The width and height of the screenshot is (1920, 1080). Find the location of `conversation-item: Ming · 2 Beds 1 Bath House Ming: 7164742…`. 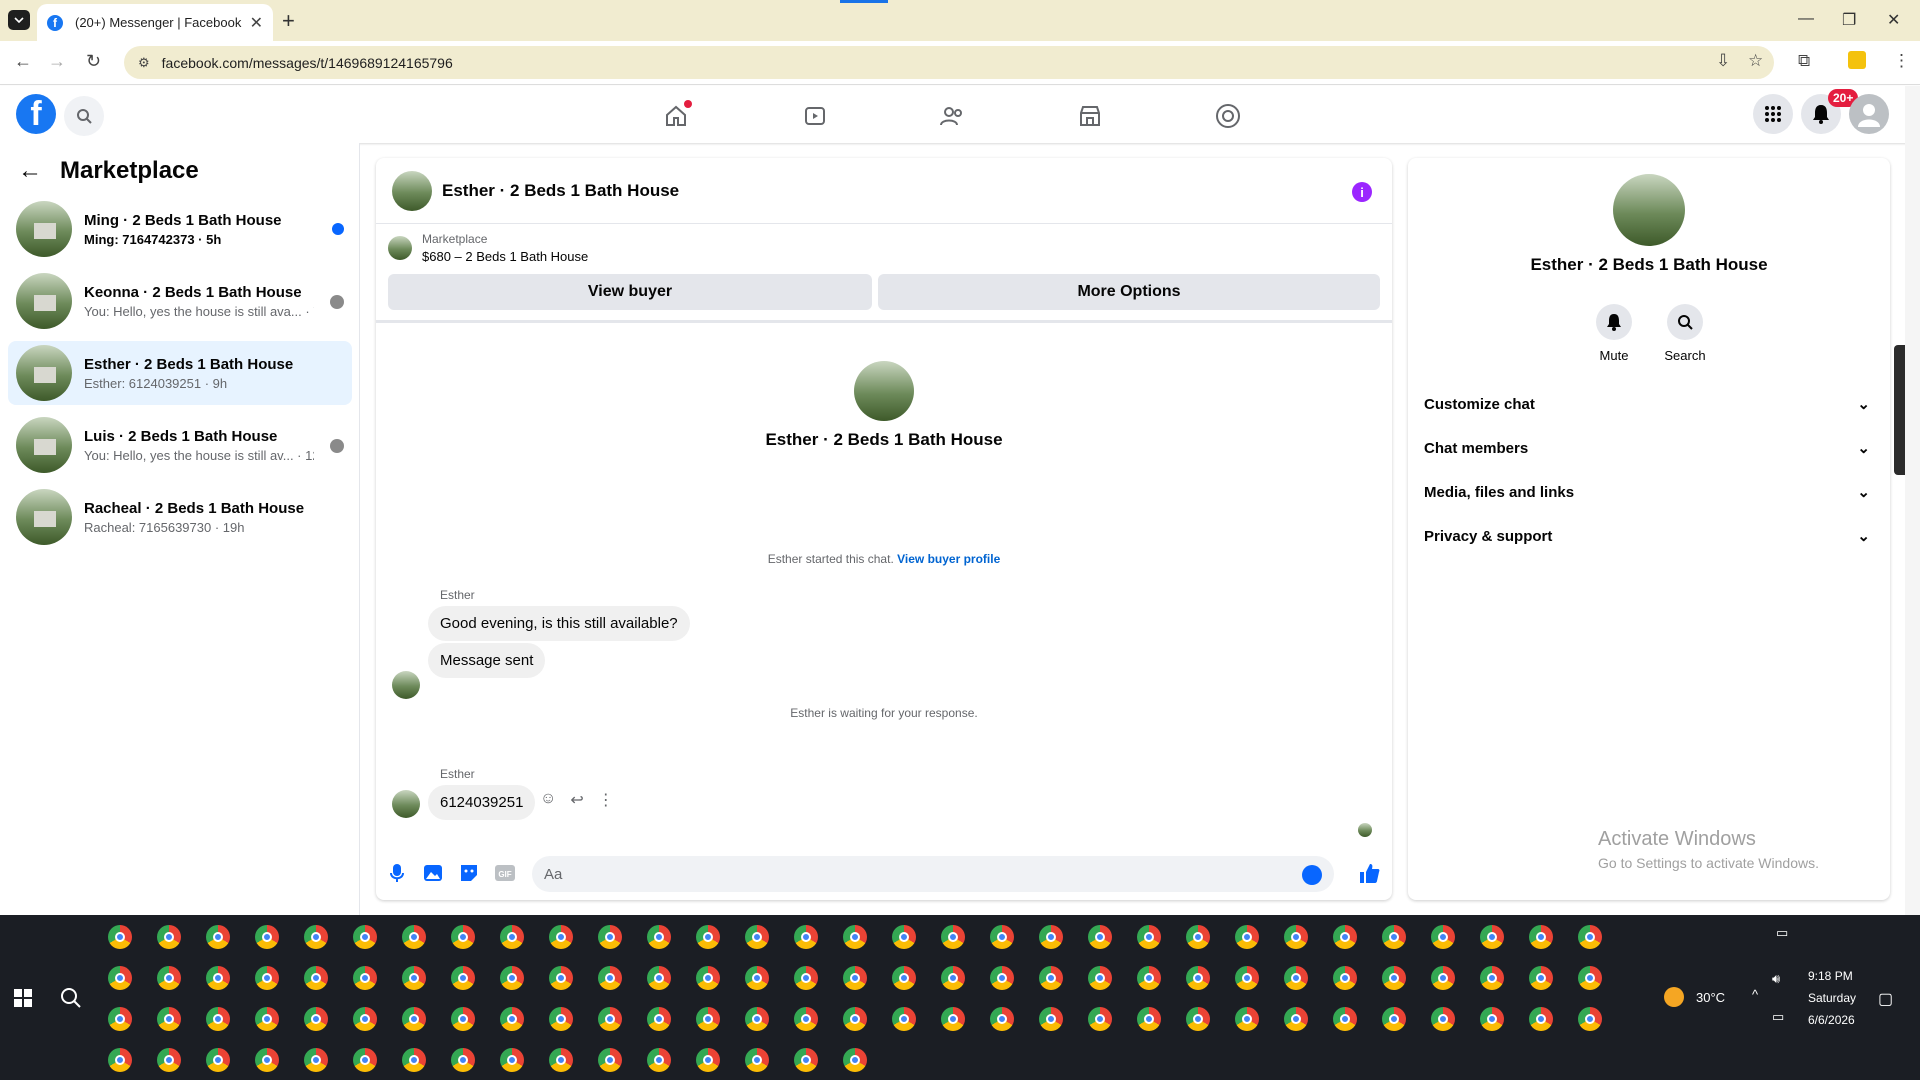

conversation-item: Ming · 2 Beds 1 Bath House Ming: 7164742… is located at coordinates (180, 229).